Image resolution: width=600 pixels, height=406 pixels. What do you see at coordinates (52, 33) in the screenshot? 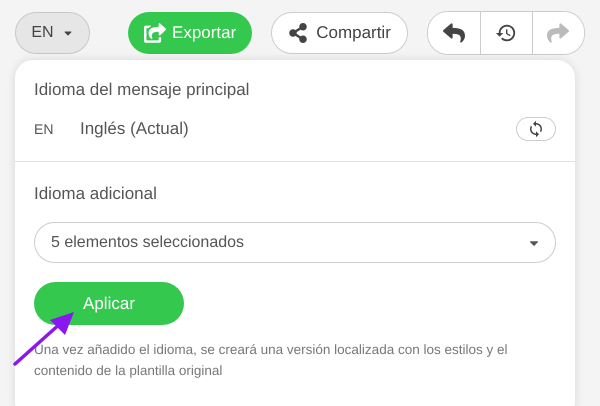
I see `language-dropdown: EN` at bounding box center [52, 33].